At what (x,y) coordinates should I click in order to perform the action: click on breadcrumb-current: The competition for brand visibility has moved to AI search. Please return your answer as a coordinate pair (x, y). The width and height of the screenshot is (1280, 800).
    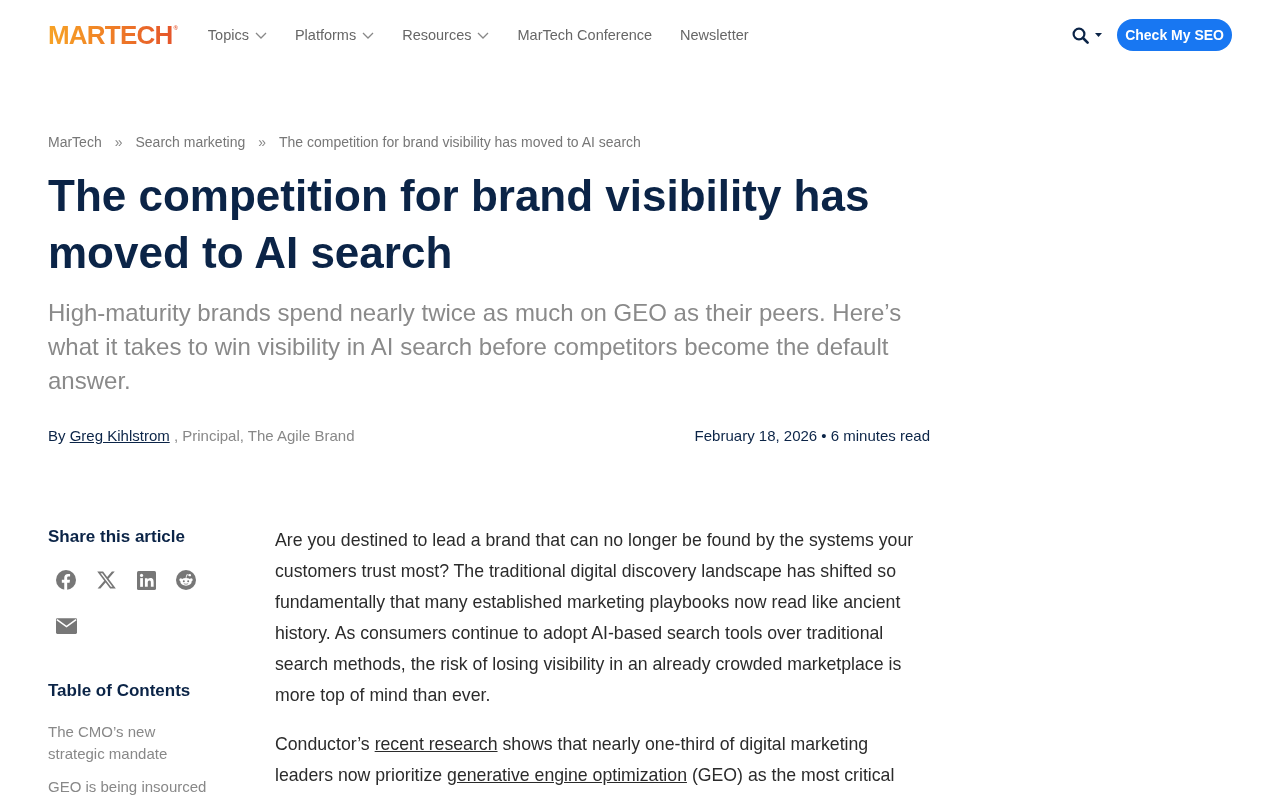
    Looking at the image, I should click on (460, 142).